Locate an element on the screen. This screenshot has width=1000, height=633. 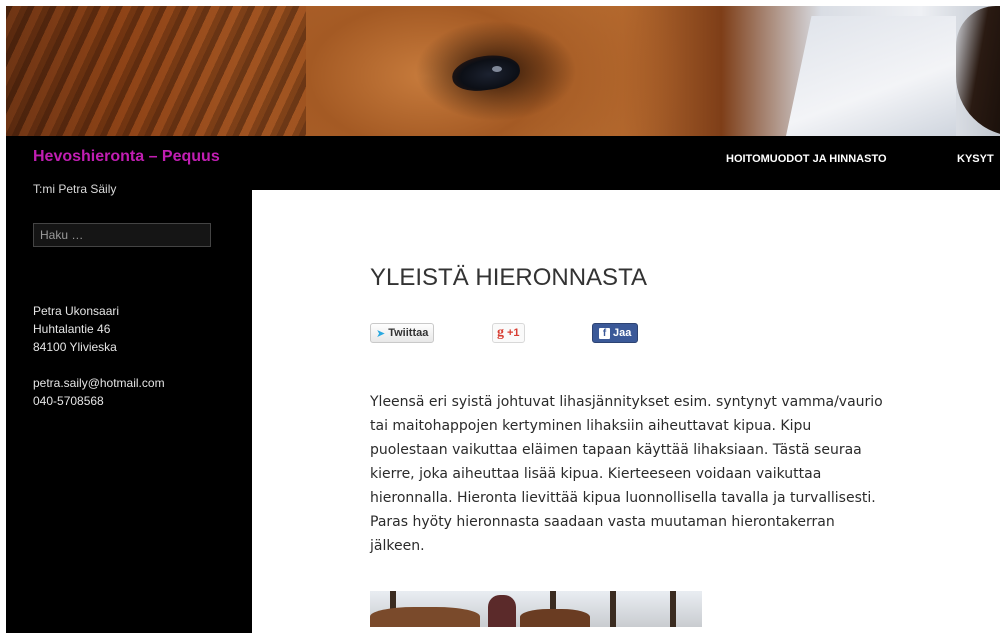
twitter-share-label: Twiittaa is located at coordinates (408, 333).